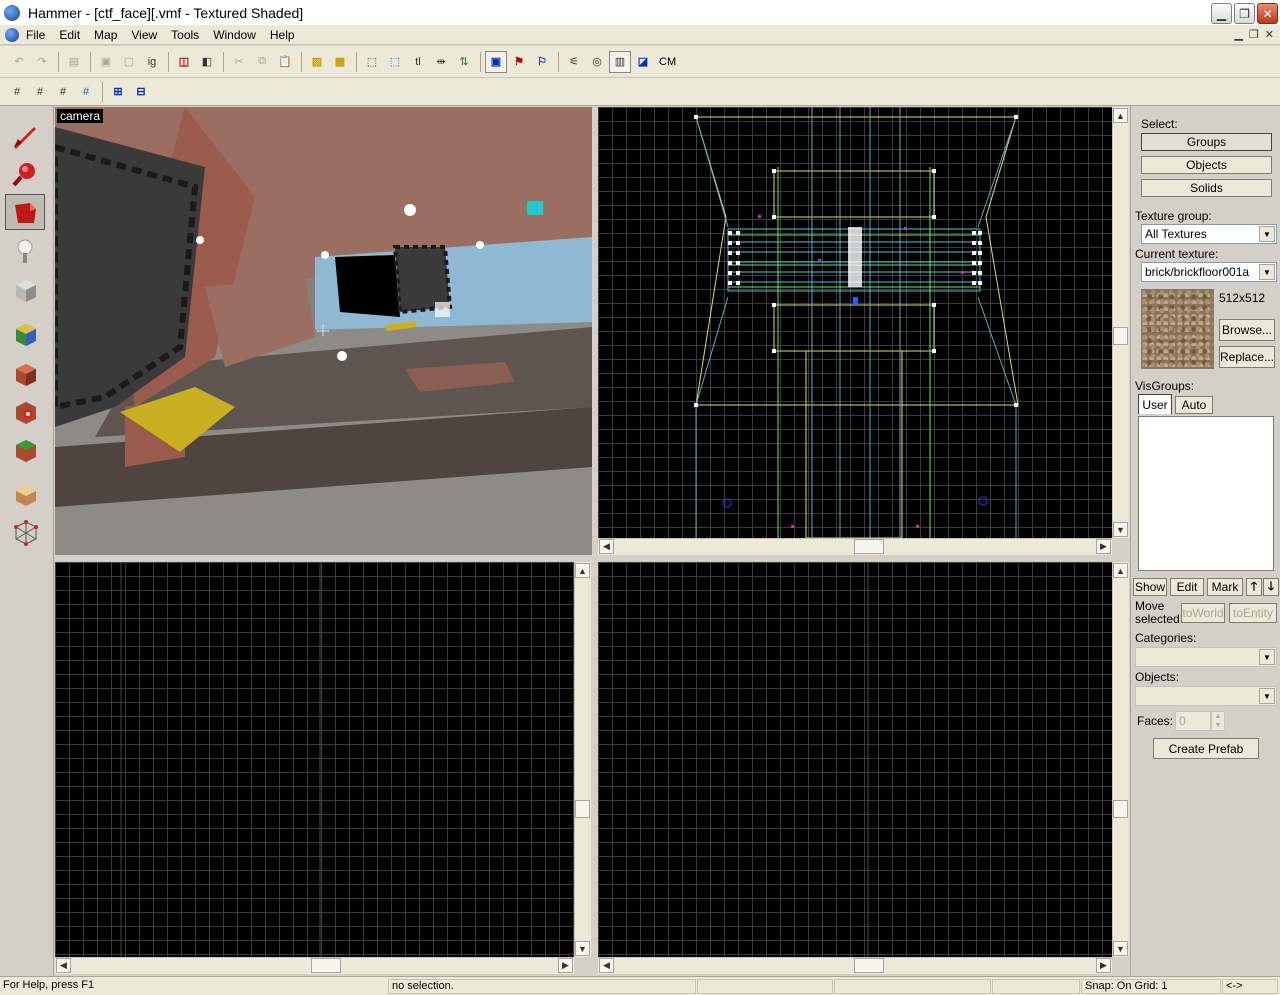  I want to click on paste-special-icon: ⊞, so click(118, 92).